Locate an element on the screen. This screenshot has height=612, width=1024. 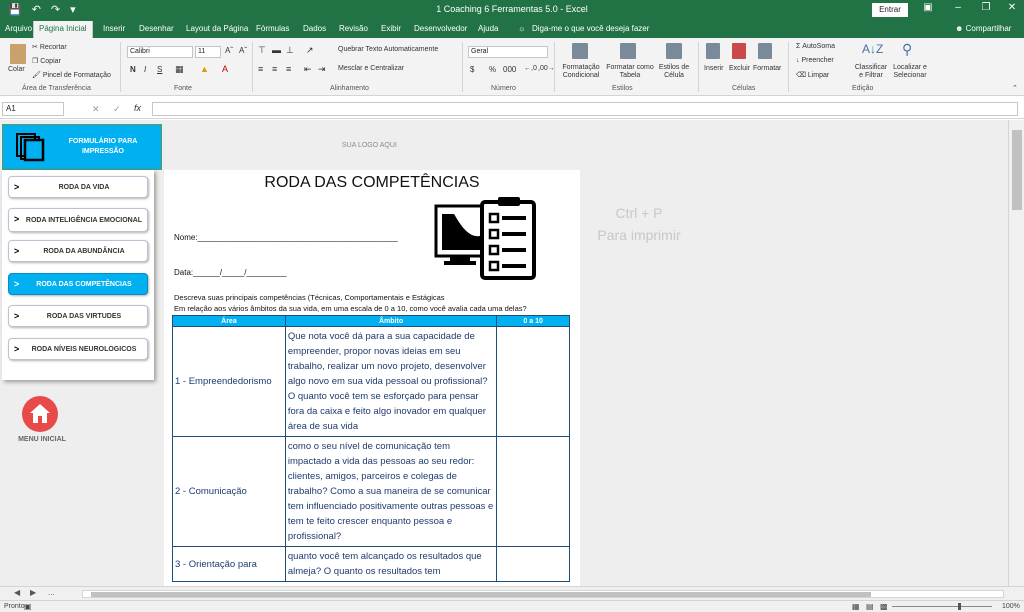
italic-button: I is located at coordinates (145, 69).